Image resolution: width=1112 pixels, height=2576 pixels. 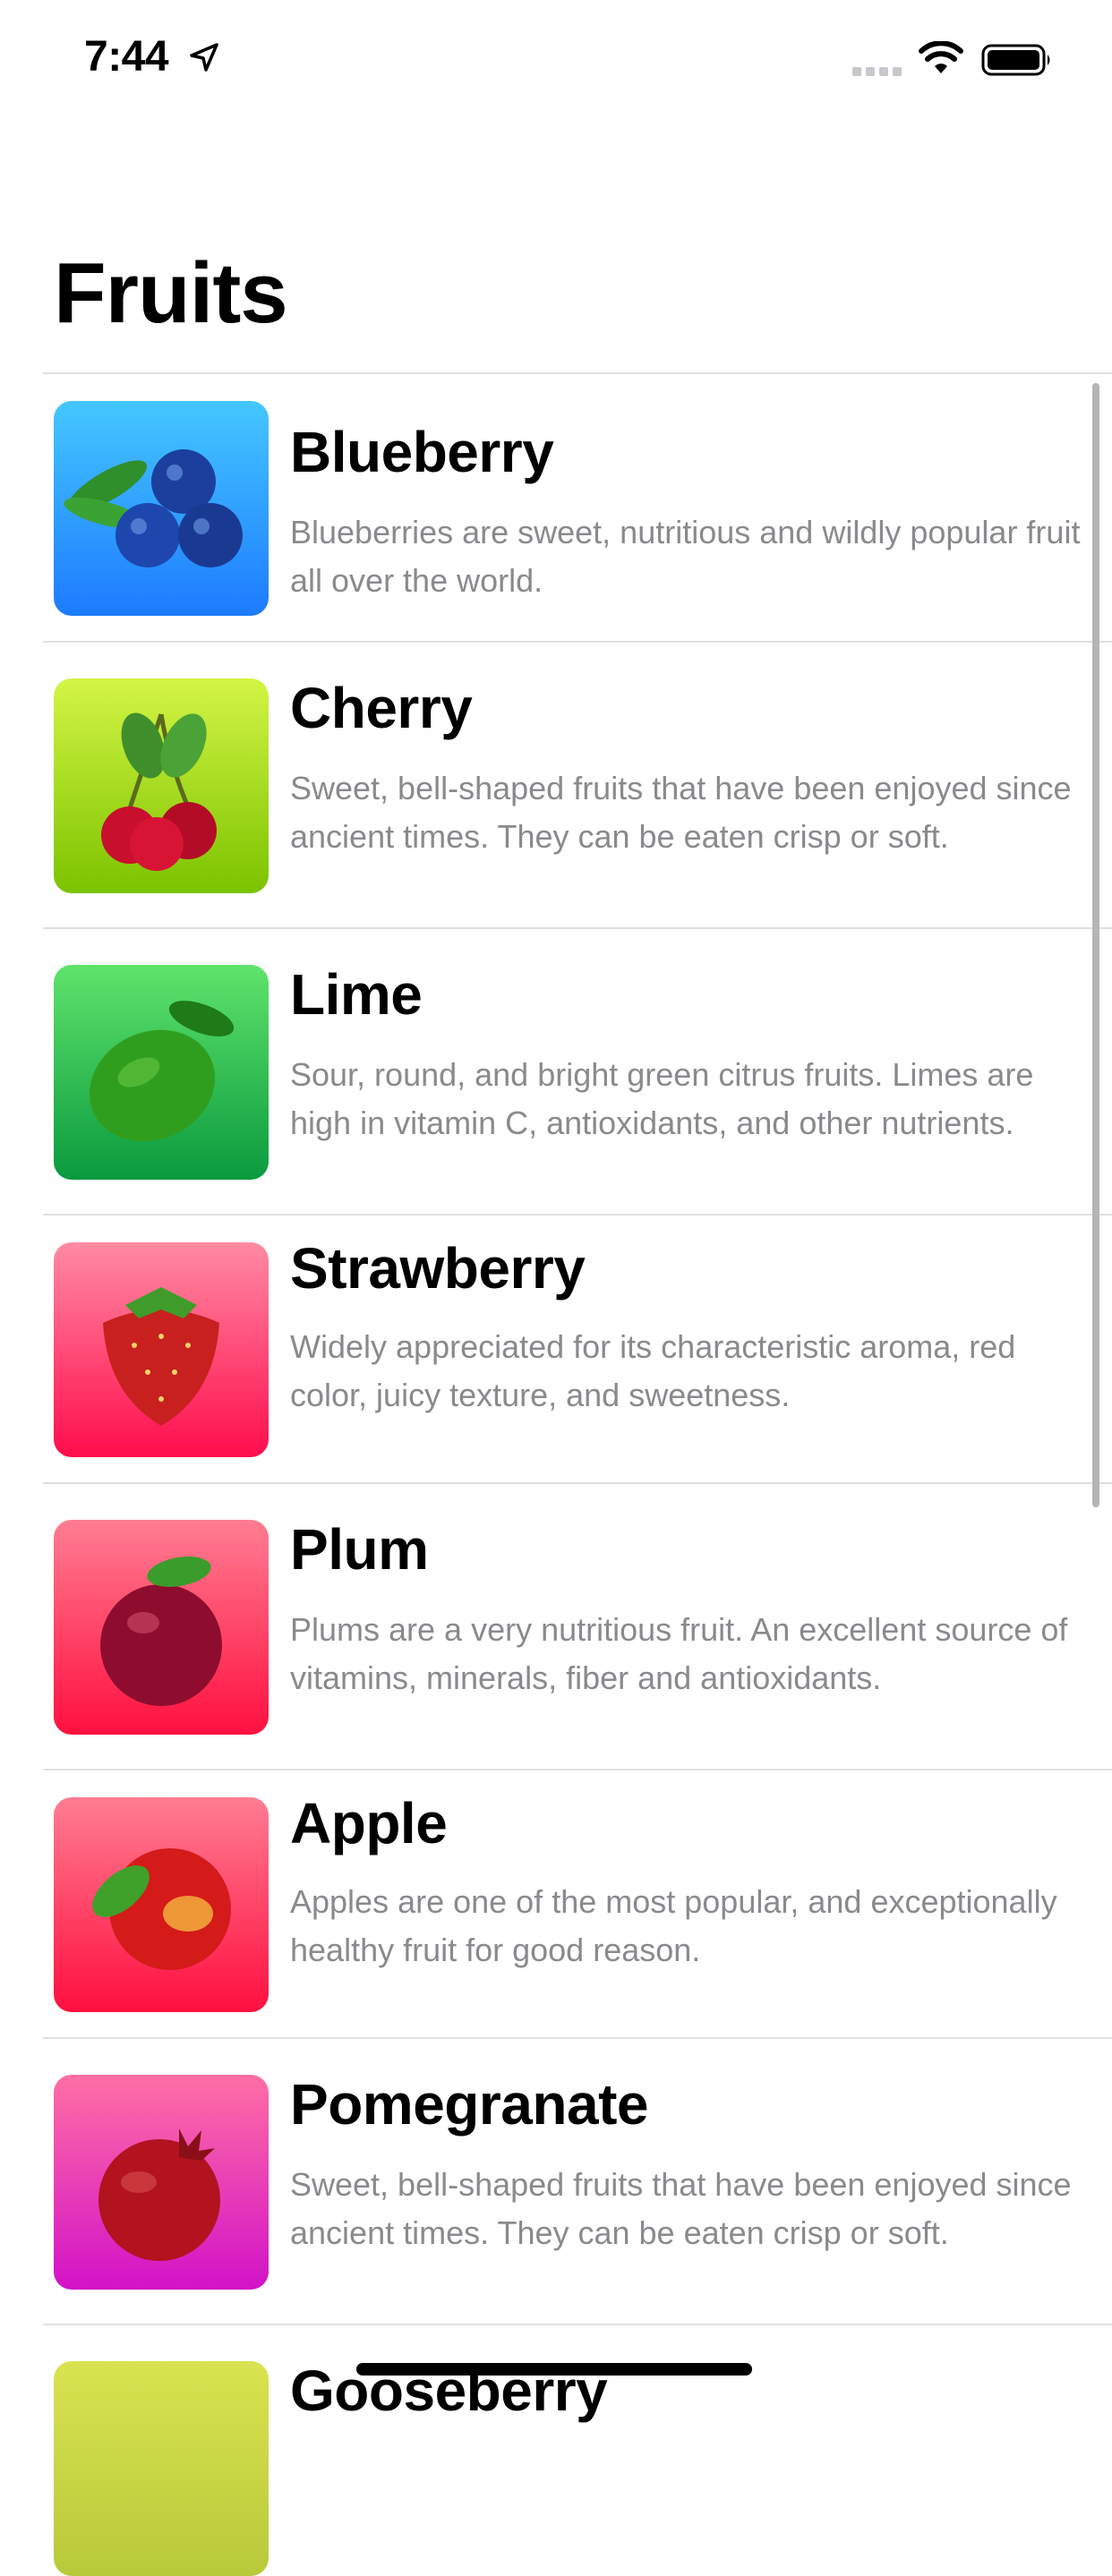 I want to click on fruit-title: Blueberry, so click(x=422, y=452).